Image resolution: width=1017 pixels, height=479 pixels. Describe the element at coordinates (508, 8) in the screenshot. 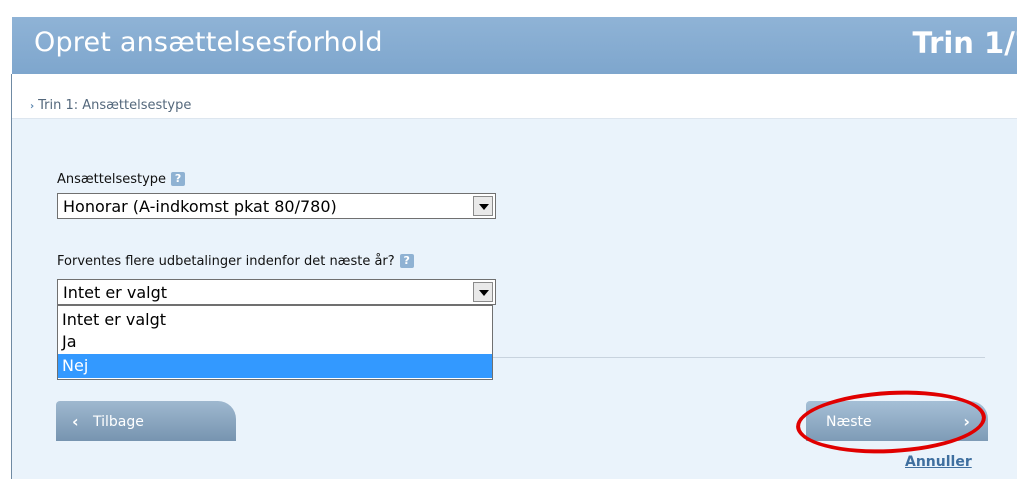

I see `top-strip` at that location.